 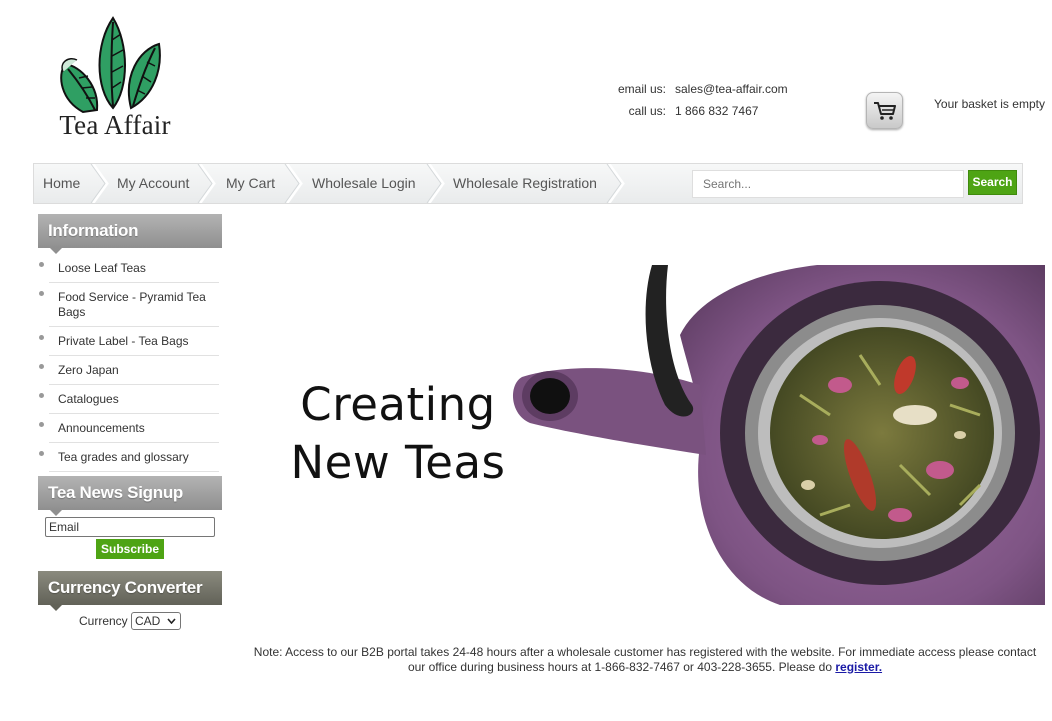 What do you see at coordinates (129, 399) in the screenshot?
I see `list-item: Catalogues` at bounding box center [129, 399].